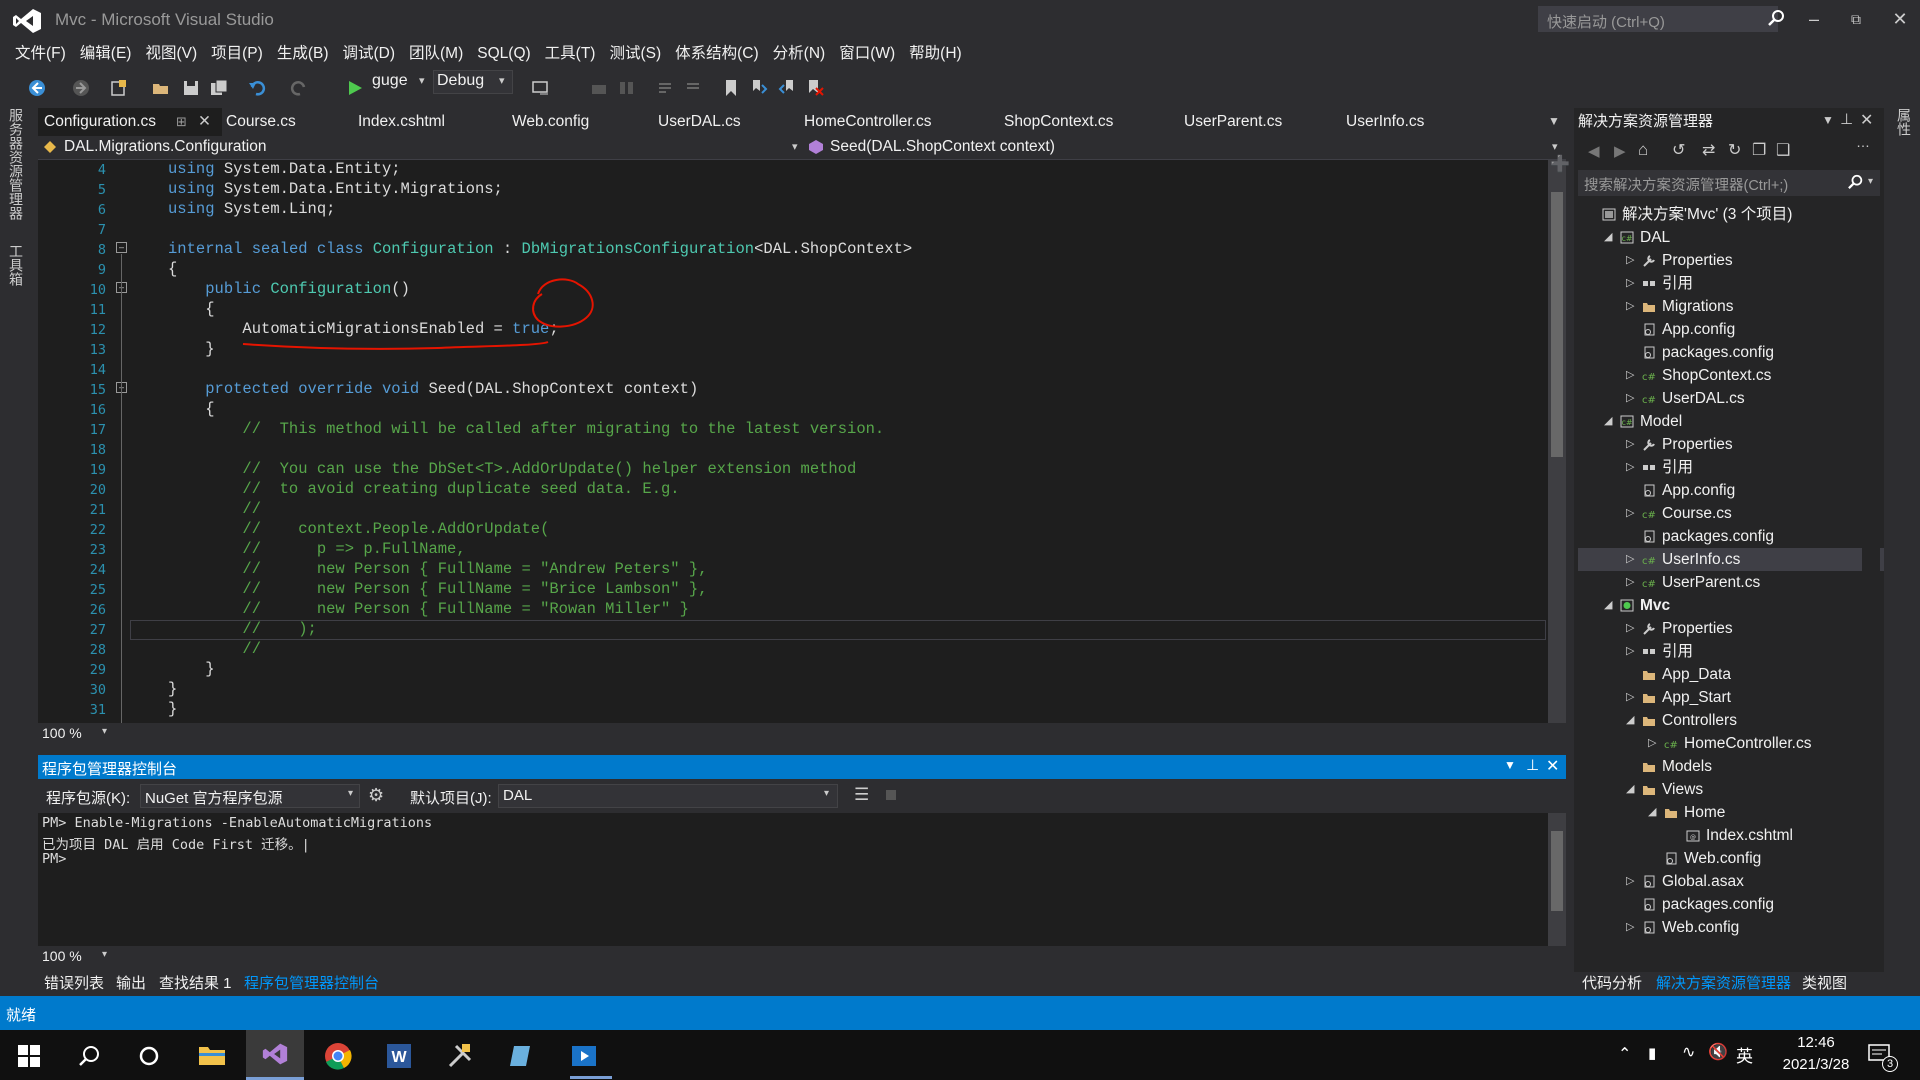  I want to click on tree-item: ◢ Mvc, so click(1731, 605).